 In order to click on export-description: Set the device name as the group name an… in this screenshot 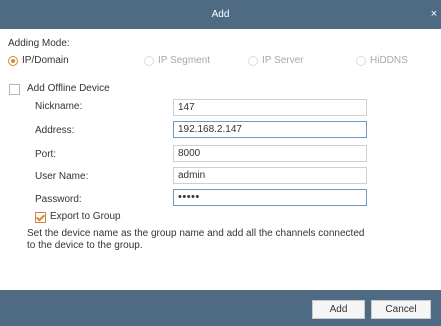, I will do `click(196, 239)`.